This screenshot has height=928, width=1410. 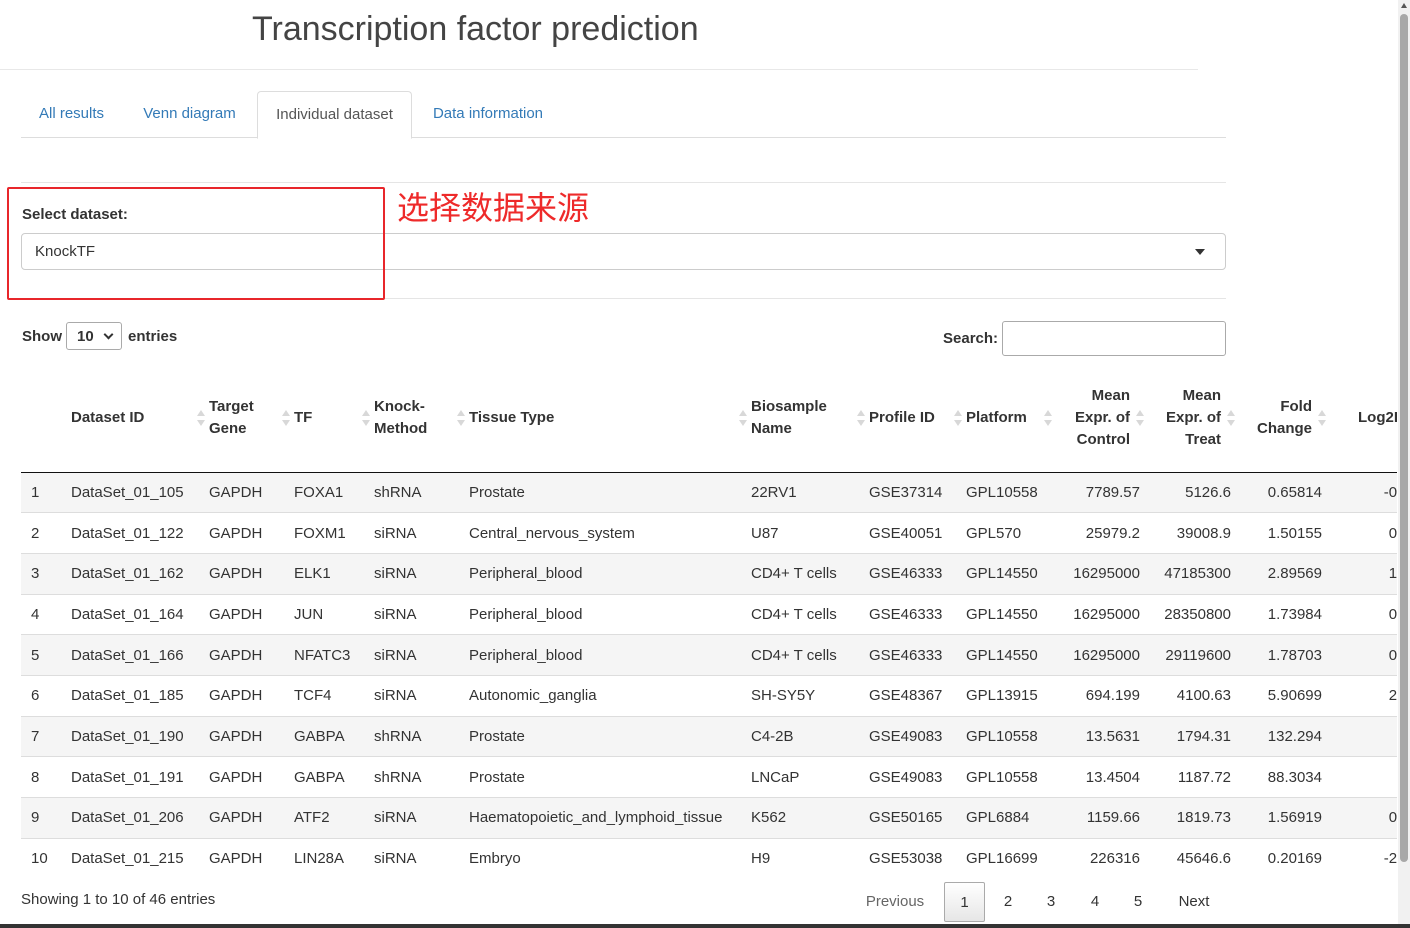 What do you see at coordinates (1284, 695) in the screenshot?
I see `cell-fold-change: 5.90699` at bounding box center [1284, 695].